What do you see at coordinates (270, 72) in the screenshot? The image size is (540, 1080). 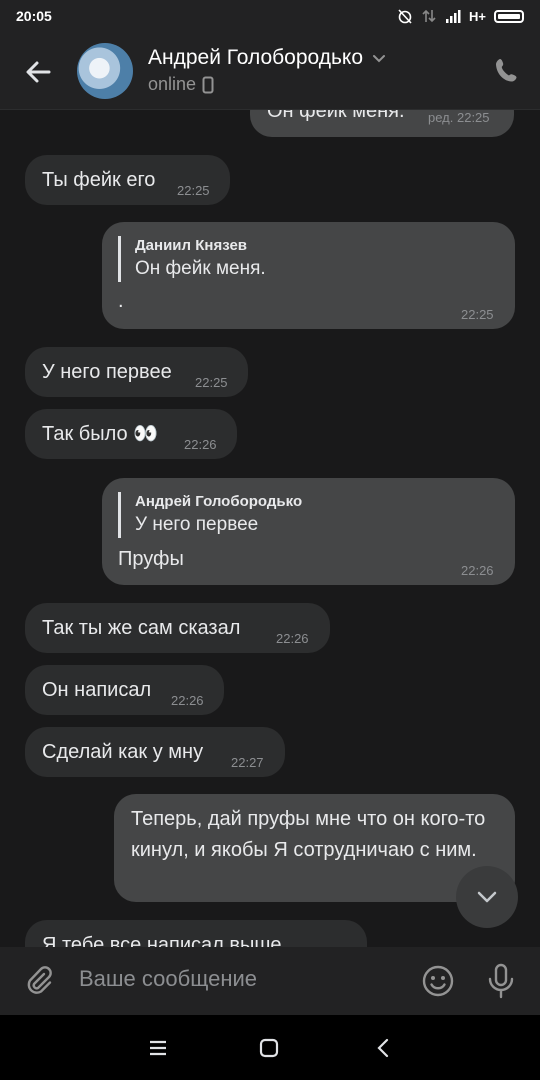 I see `chat-header: Андрей Голобородько online` at bounding box center [270, 72].